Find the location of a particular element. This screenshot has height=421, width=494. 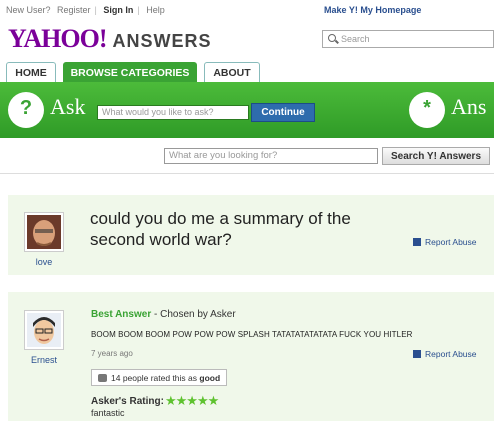

best-answer-heading: Best Answer - Chosen by Asker is located at coordinates (163, 314).